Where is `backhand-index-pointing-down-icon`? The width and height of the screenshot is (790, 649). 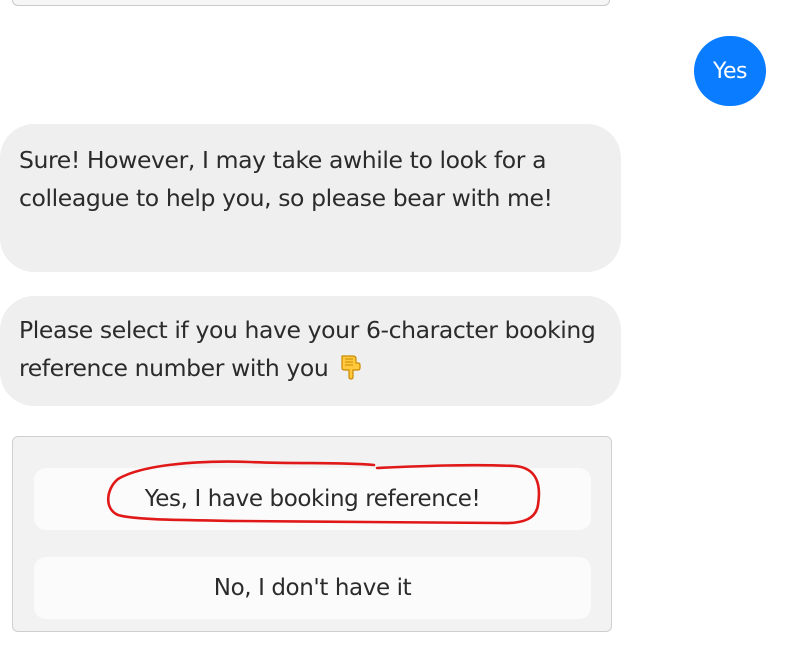
backhand-index-pointing-down-icon is located at coordinates (350, 366).